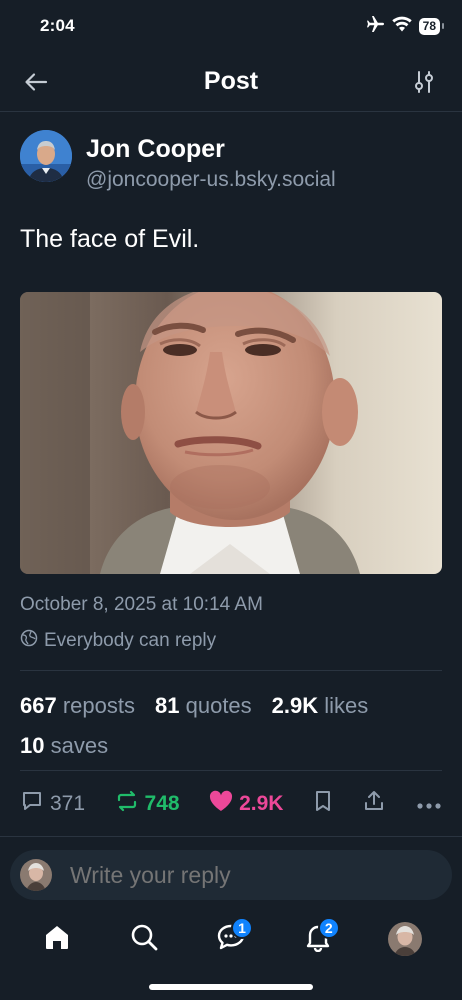 The image size is (462, 1000). I want to click on thread-settings-icon, so click(424, 82).